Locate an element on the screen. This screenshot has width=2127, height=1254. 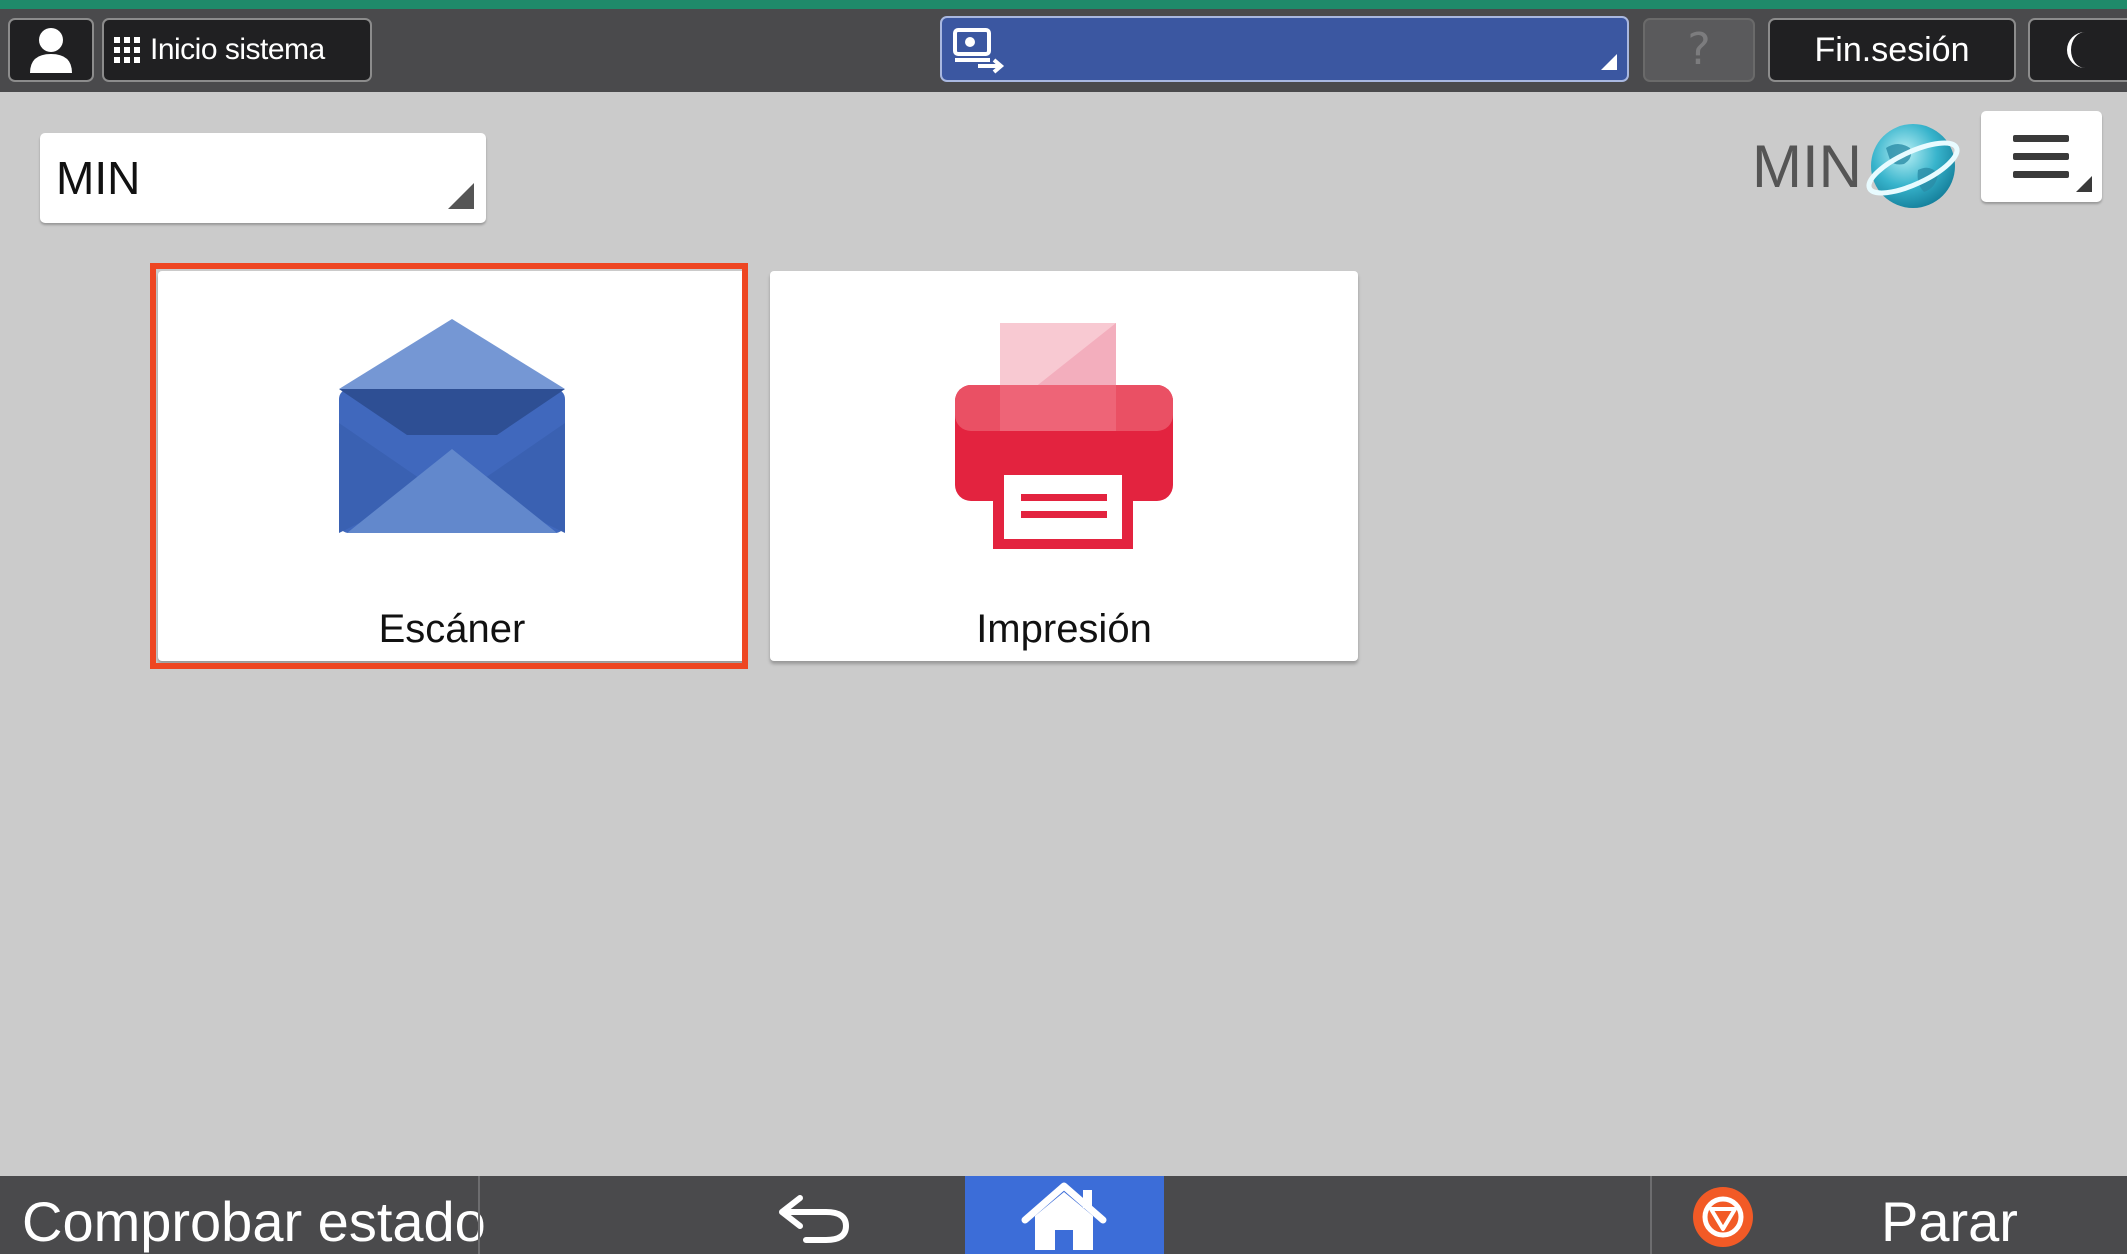
logout-label: Fin.sesión is located at coordinates (1892, 49).